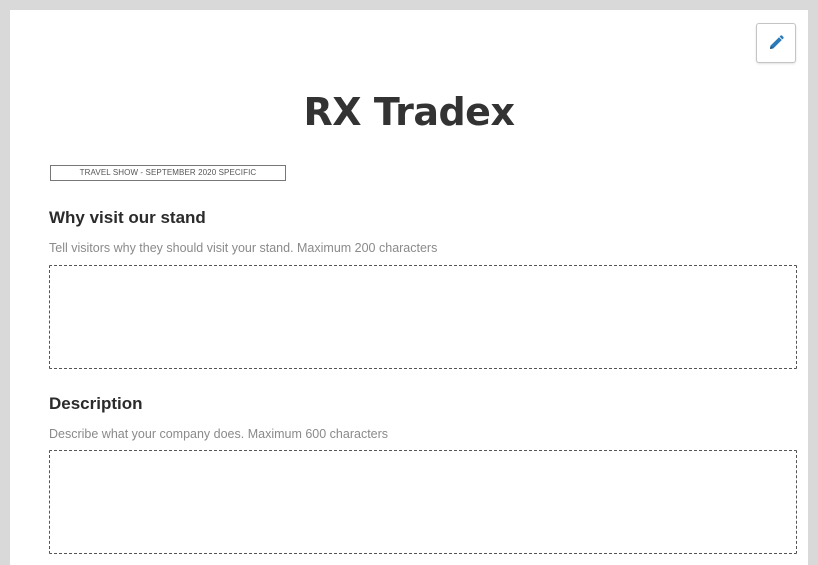 Image resolution: width=818 pixels, height=565 pixels. What do you see at coordinates (168, 173) in the screenshot?
I see `show-tag-badge: TRAVEL SHOW - SEPTEMBER 2020 SPECIFIC` at bounding box center [168, 173].